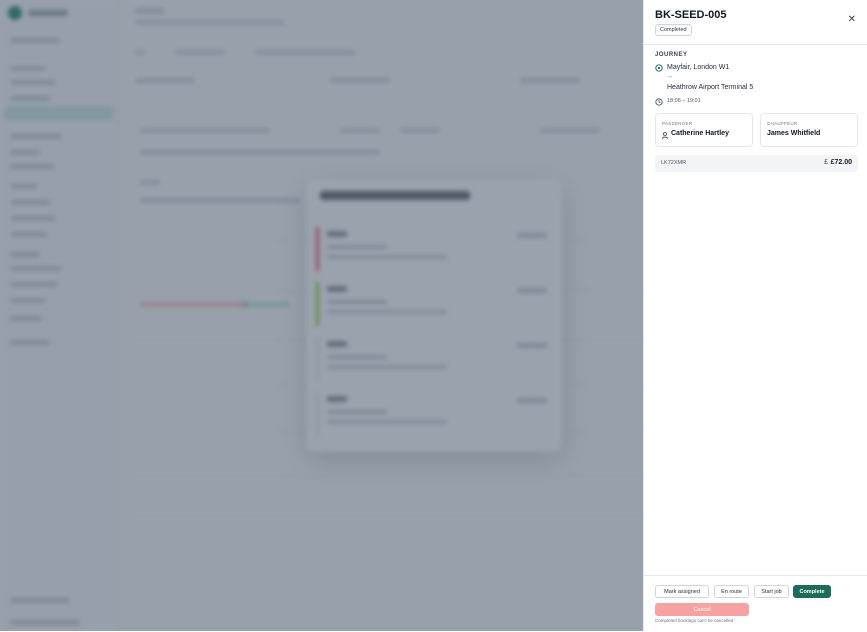  Describe the element at coordinates (756, 163) in the screenshot. I see `vehicle-price-row: LK72XMR £ £72.00` at that location.